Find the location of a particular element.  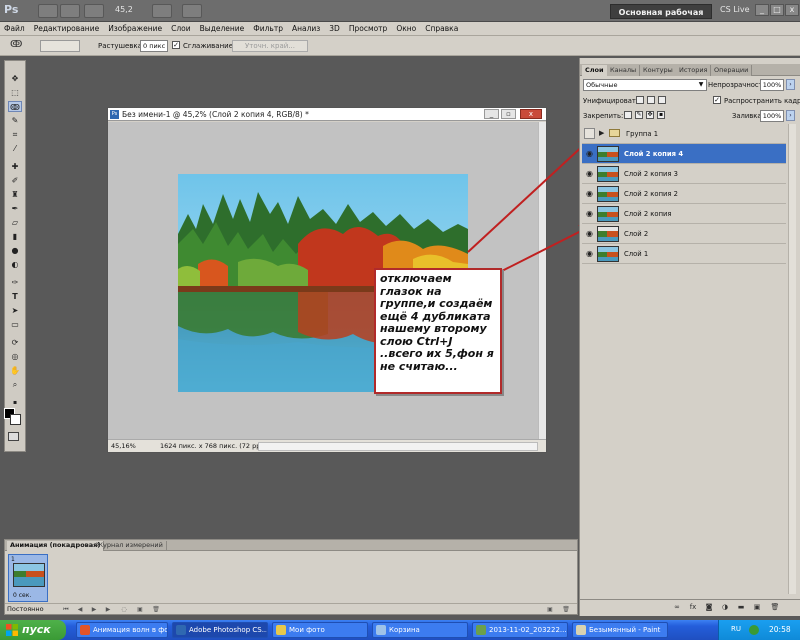

layer-row-copy-2: ◉ Слой 2 копия 2 is located at coordinates (684, 194).